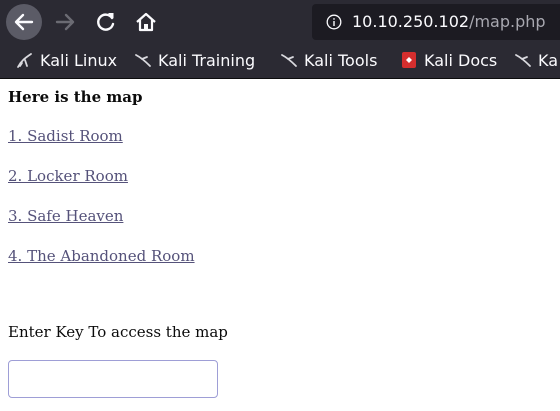 This screenshot has height=411, width=560. What do you see at coordinates (341, 60) in the screenshot?
I see `bookmark-label: Kali Tools` at bounding box center [341, 60].